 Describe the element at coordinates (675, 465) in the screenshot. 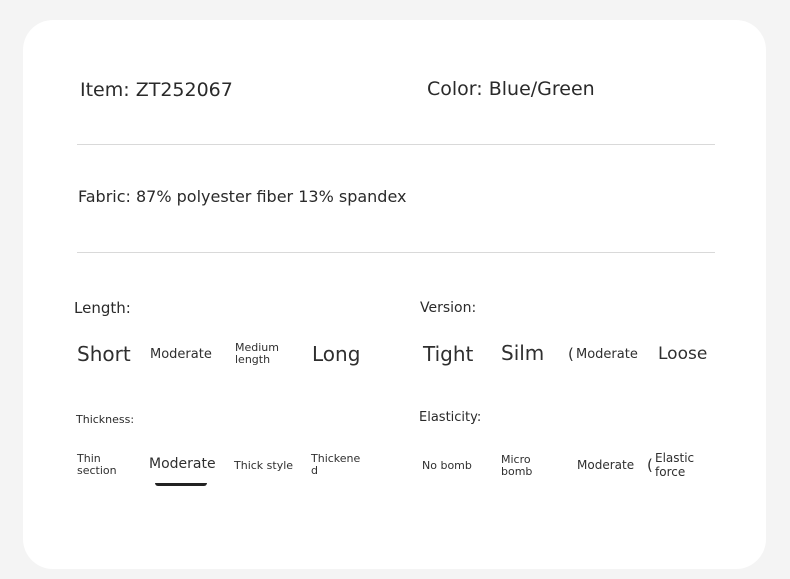

I see `elasticity-option-elastic-force: Elastic force` at that location.